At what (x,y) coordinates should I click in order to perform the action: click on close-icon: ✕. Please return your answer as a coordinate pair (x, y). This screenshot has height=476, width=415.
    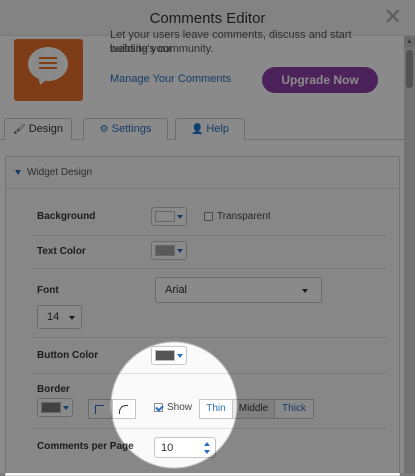
    Looking at the image, I should click on (393, 17).